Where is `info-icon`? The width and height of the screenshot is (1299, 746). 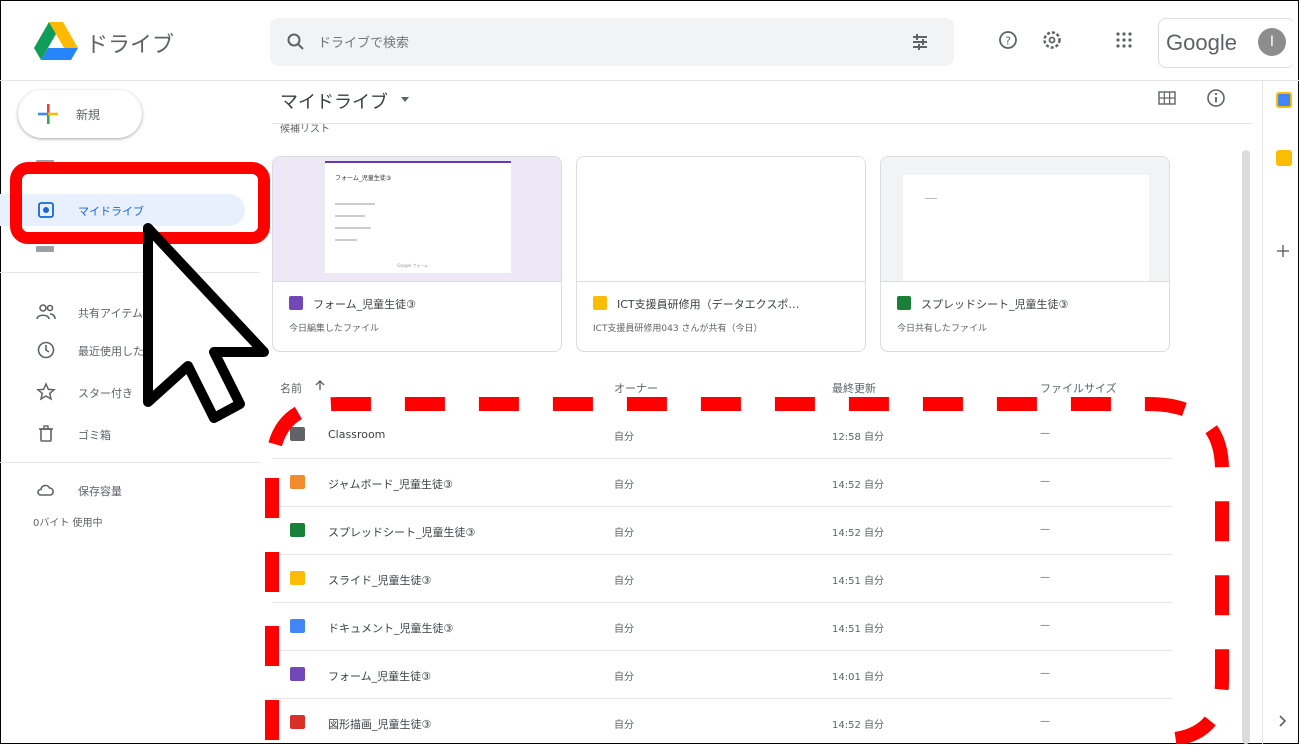
info-icon is located at coordinates (1216, 98).